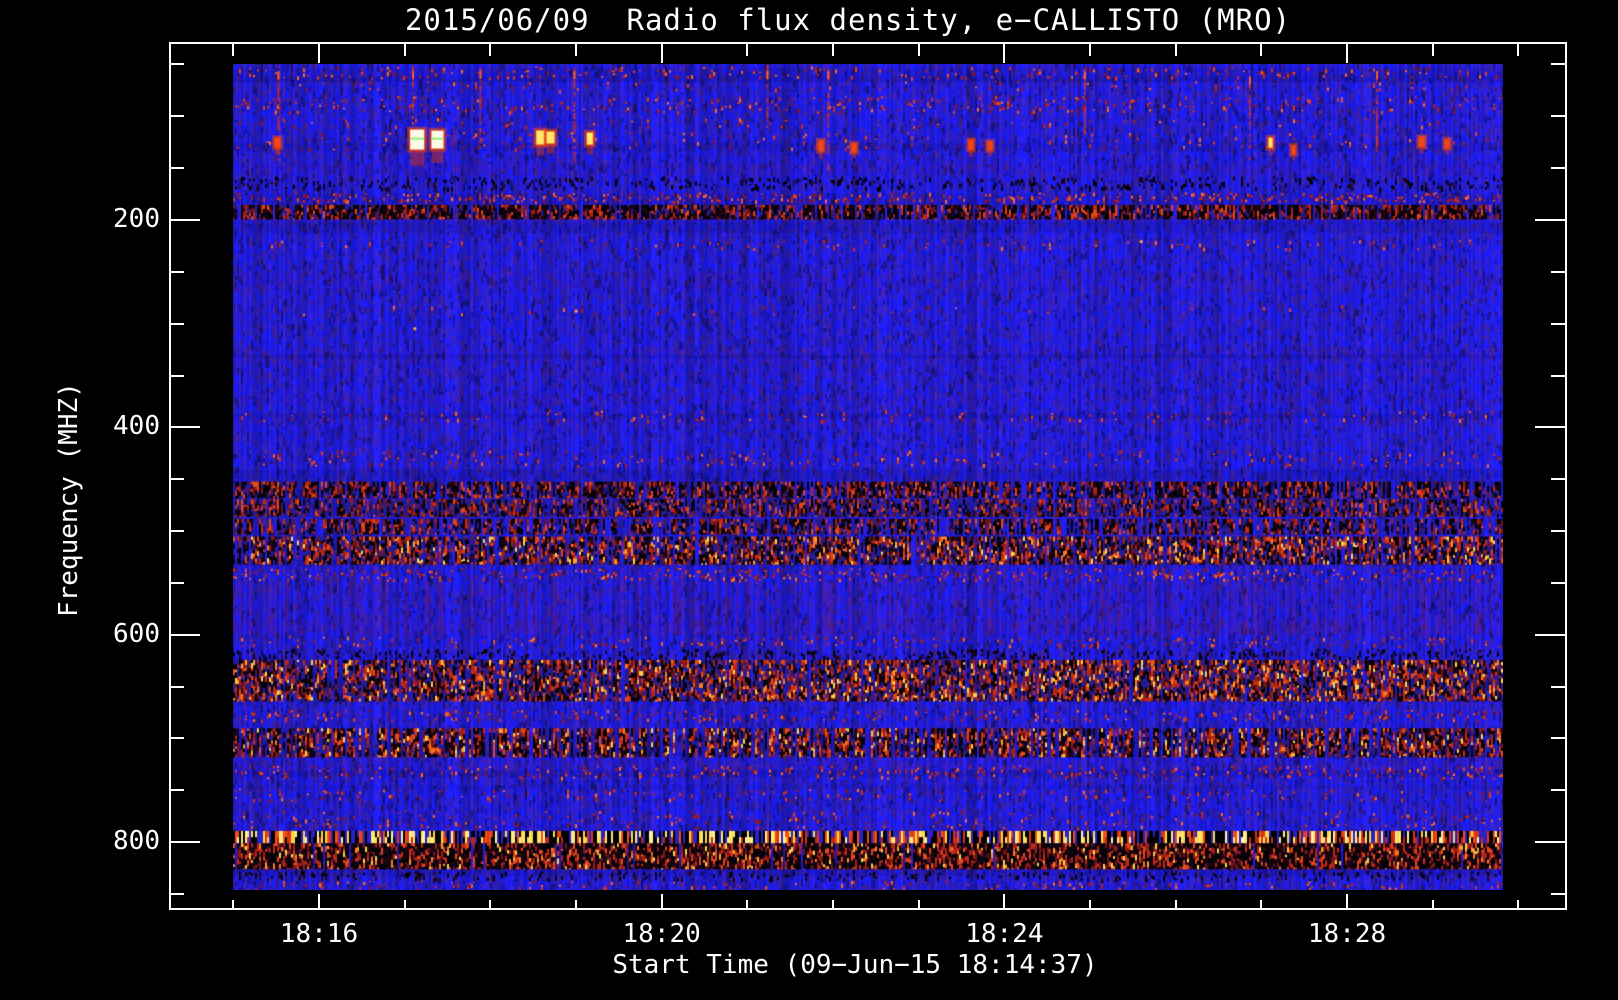 The width and height of the screenshot is (1618, 1000). I want to click on y-tick-label: 800, so click(136, 841).